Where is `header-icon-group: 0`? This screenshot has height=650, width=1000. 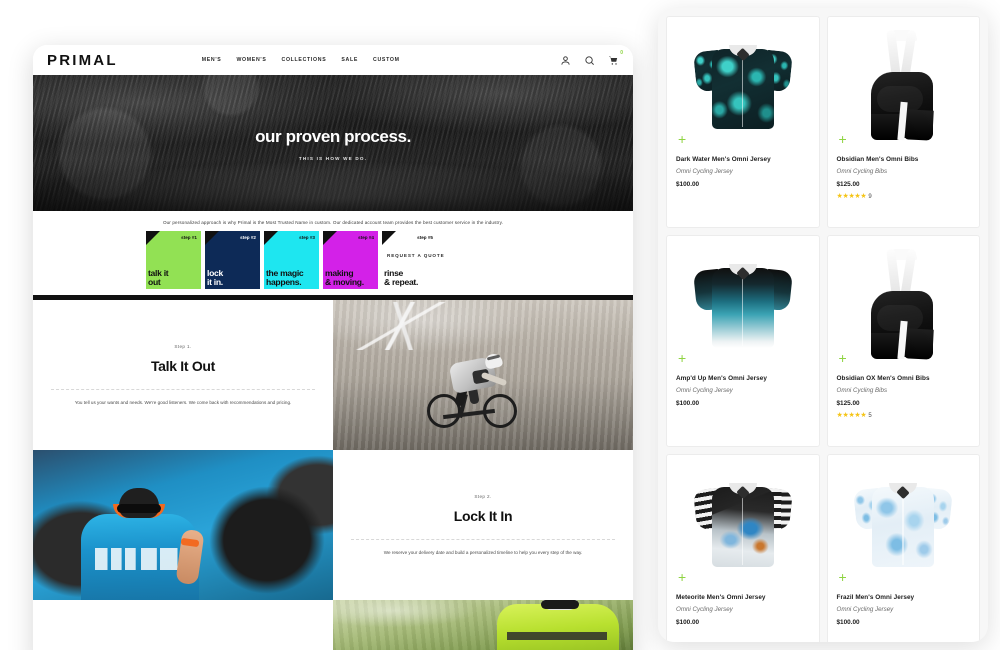 header-icon-group: 0 is located at coordinates (591, 58).